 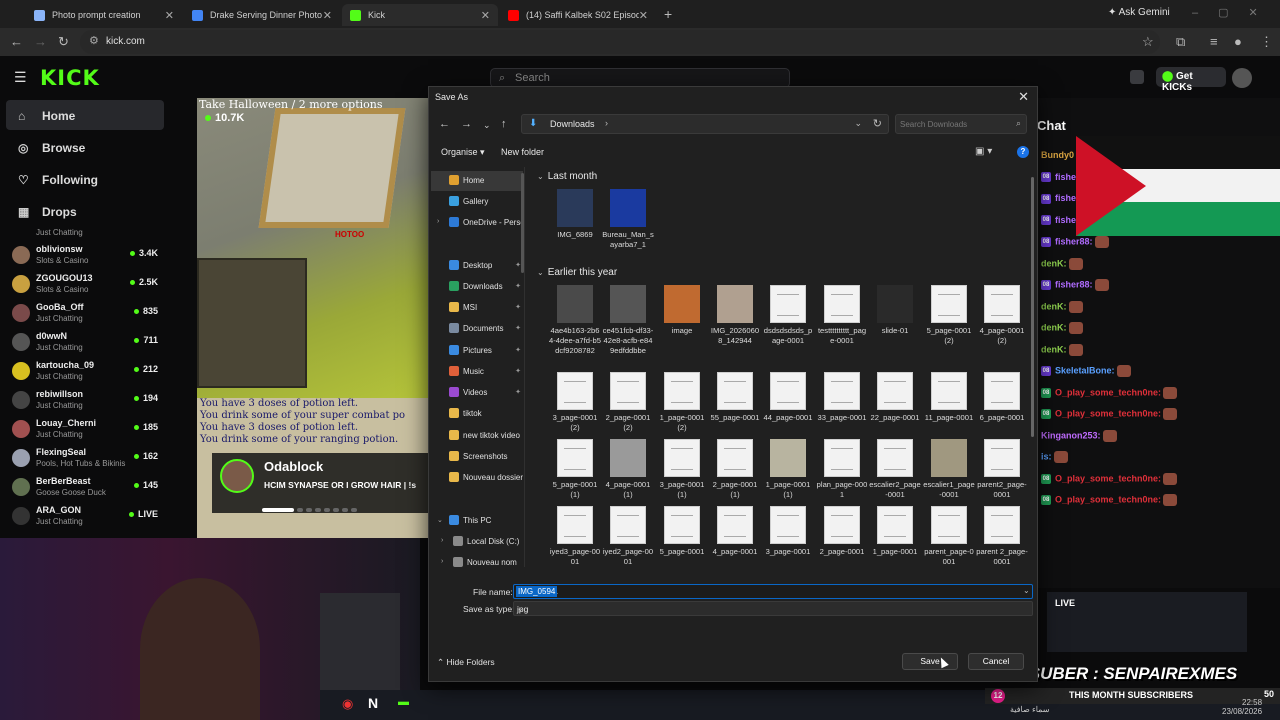 What do you see at coordinates (403, 702) in the screenshot?
I see `app-terminal-icon: ▬` at bounding box center [403, 702].